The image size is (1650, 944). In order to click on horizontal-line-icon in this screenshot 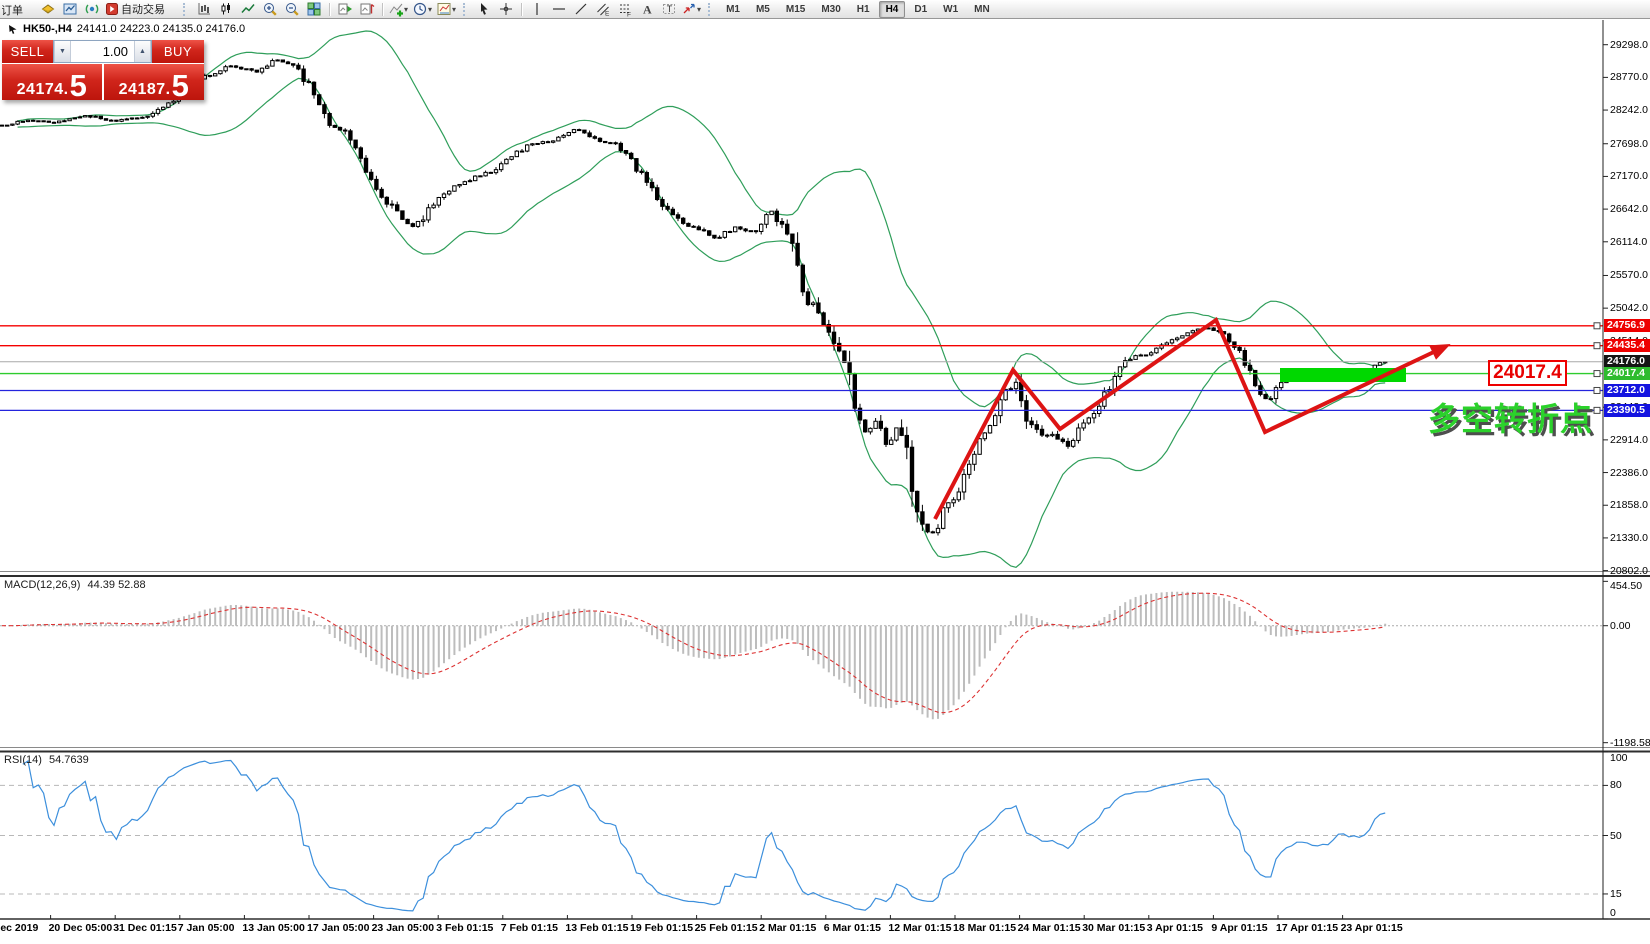, I will do `click(559, 9)`.